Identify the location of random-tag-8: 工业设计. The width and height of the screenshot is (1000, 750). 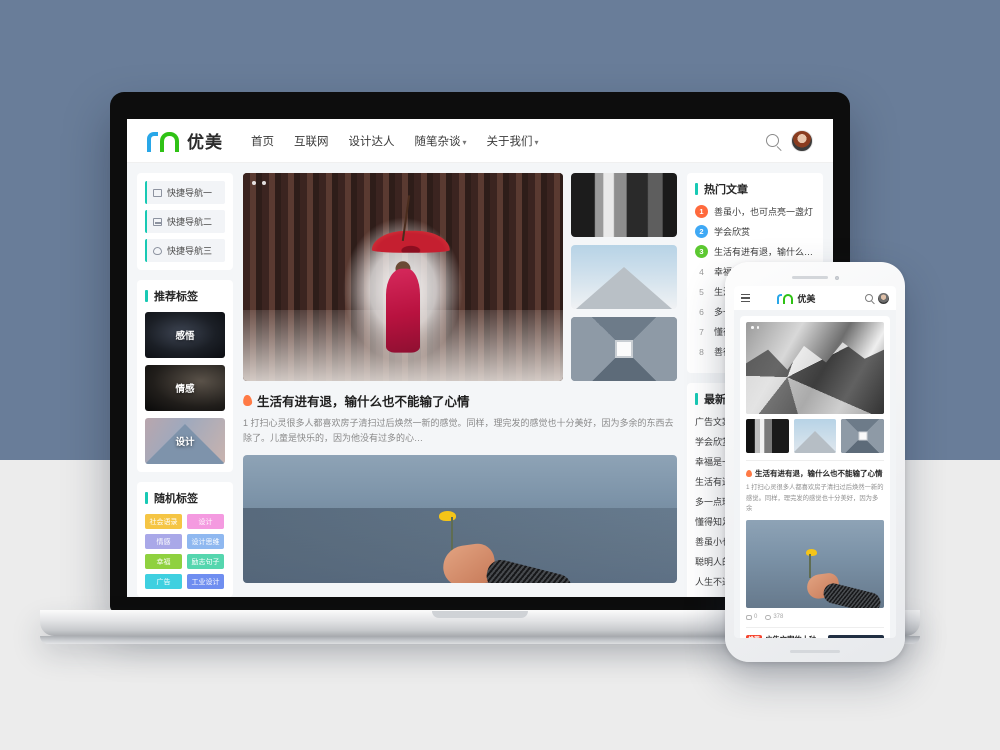
(205, 581).